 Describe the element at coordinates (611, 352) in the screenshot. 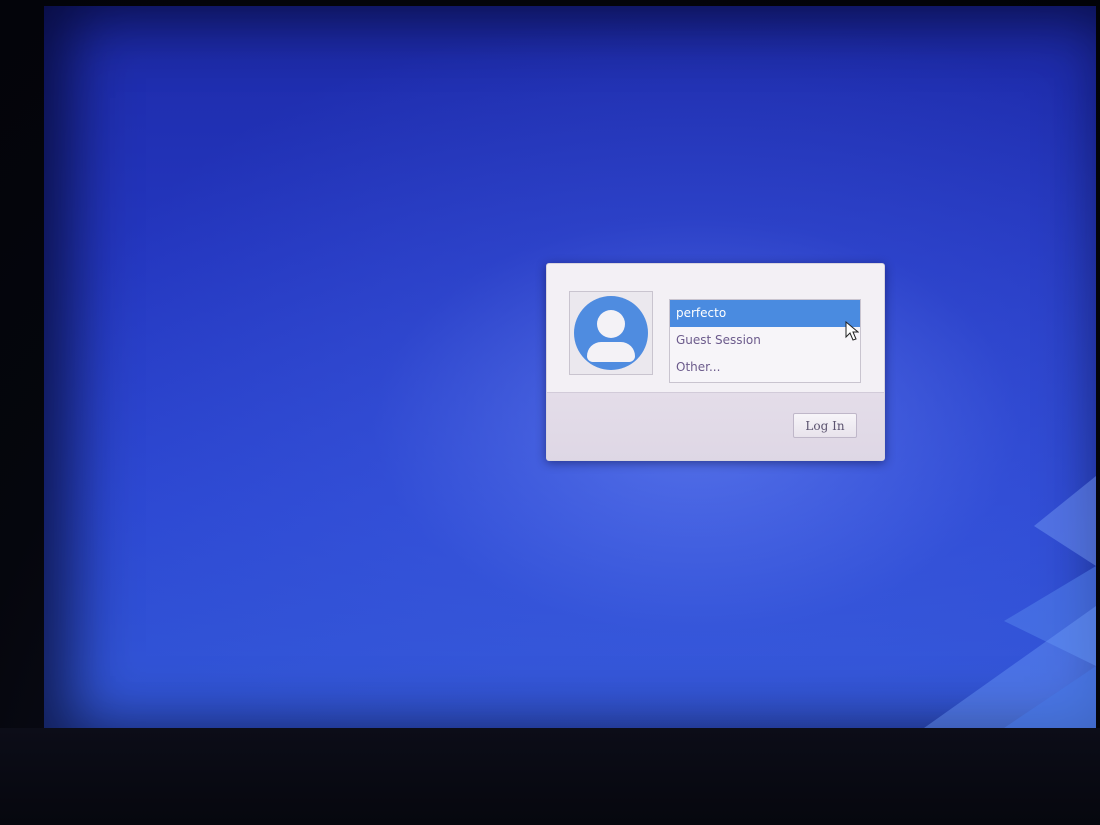

I see `avatar-body` at that location.